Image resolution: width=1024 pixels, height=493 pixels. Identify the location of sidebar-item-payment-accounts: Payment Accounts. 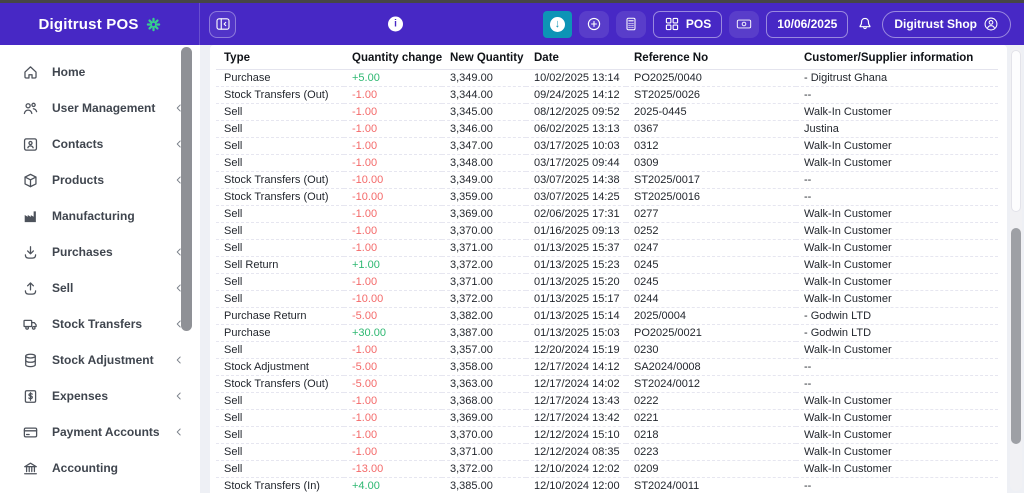
(100, 432).